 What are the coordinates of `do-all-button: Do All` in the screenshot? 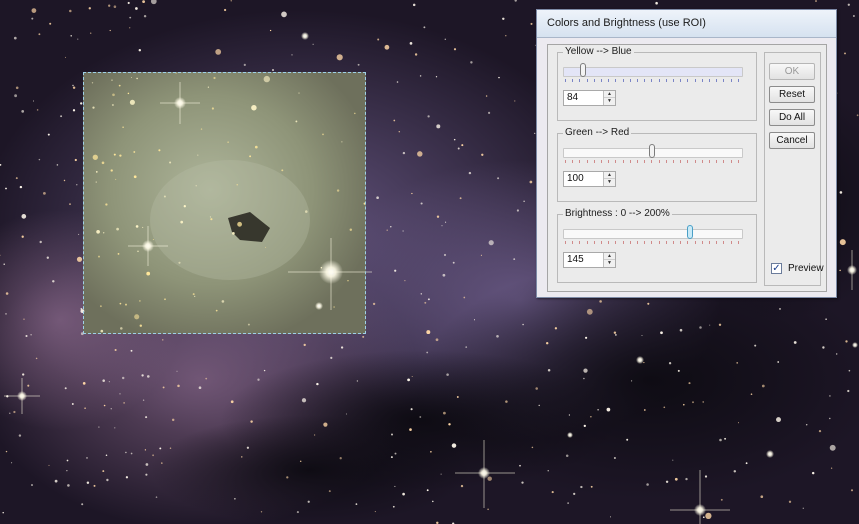 It's located at (792, 117).